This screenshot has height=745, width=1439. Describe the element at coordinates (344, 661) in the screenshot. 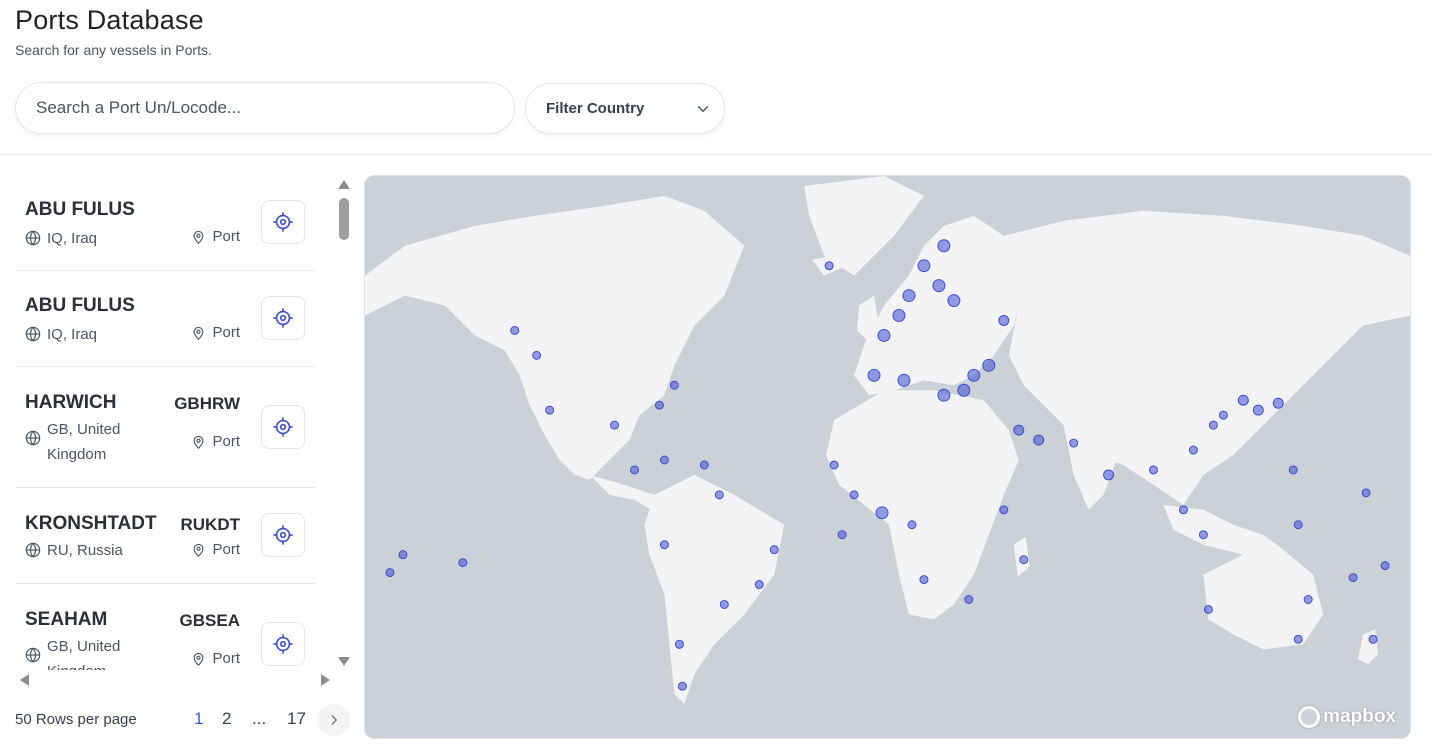

I see `scroll-down-arrow-icon` at that location.